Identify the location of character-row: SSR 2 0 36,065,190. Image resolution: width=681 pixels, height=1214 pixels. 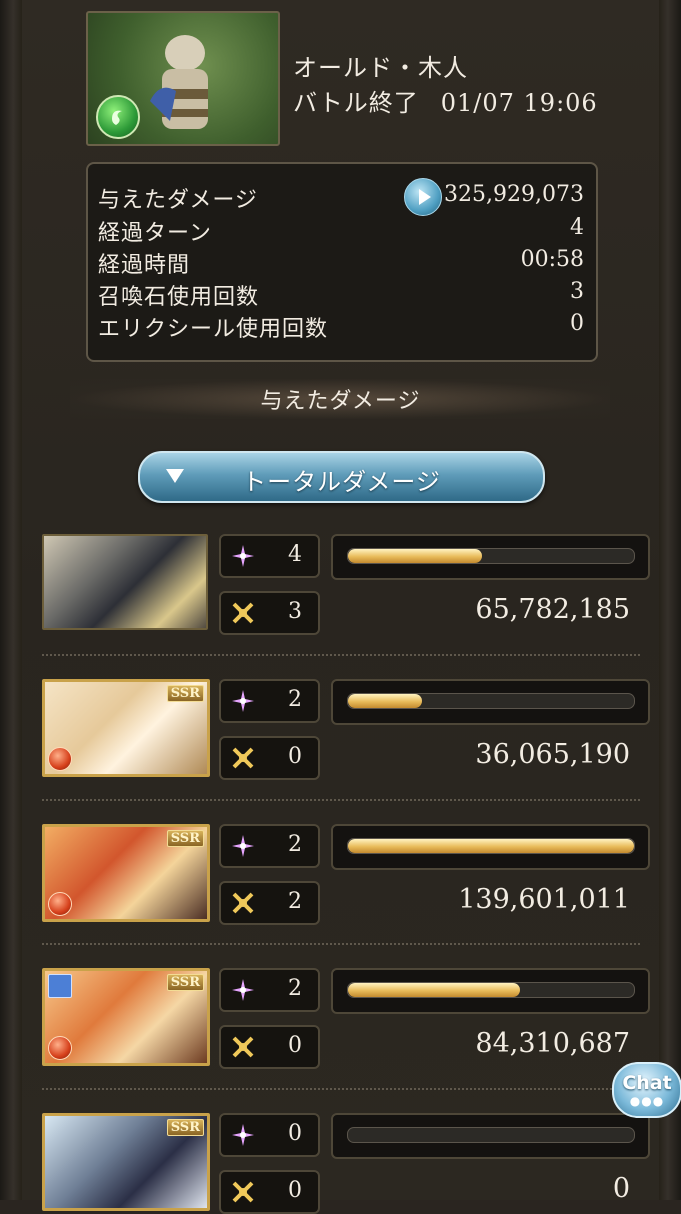
(346, 729).